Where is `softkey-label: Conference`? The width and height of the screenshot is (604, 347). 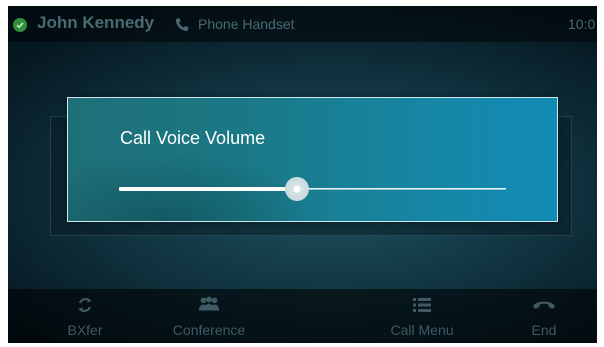
softkey-label: Conference is located at coordinates (209, 330).